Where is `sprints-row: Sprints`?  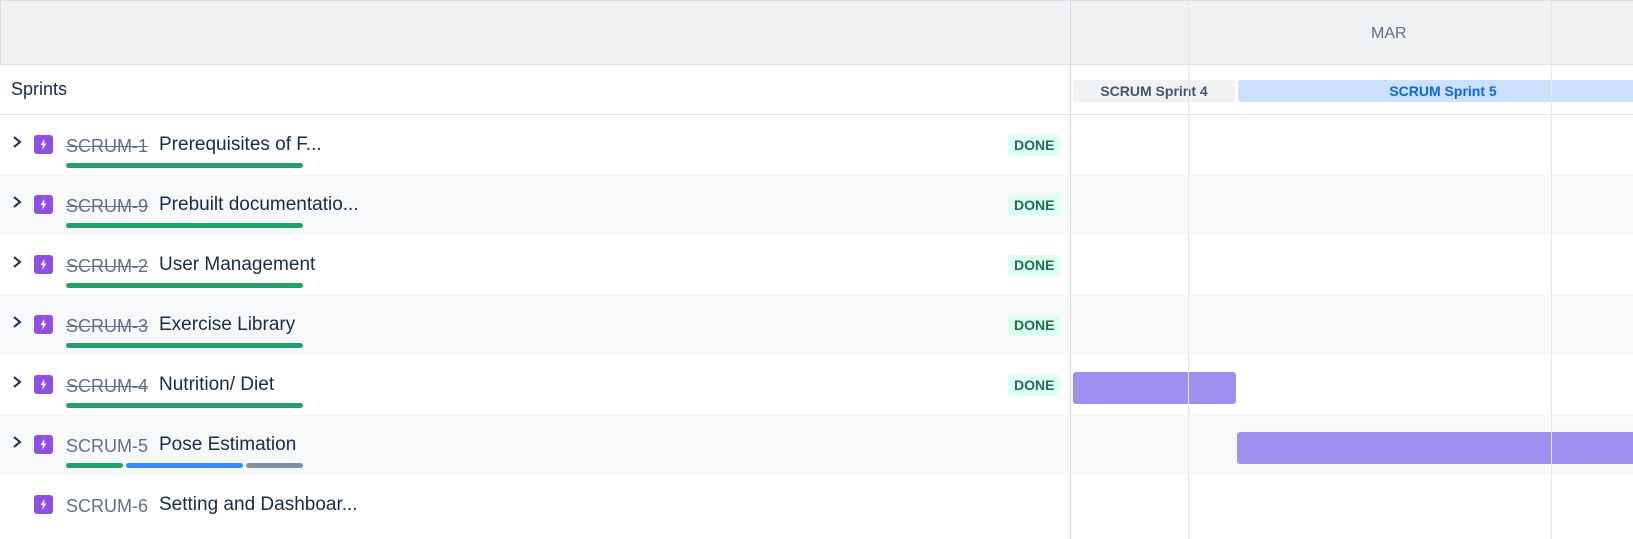 sprints-row: Sprints is located at coordinates (535, 90).